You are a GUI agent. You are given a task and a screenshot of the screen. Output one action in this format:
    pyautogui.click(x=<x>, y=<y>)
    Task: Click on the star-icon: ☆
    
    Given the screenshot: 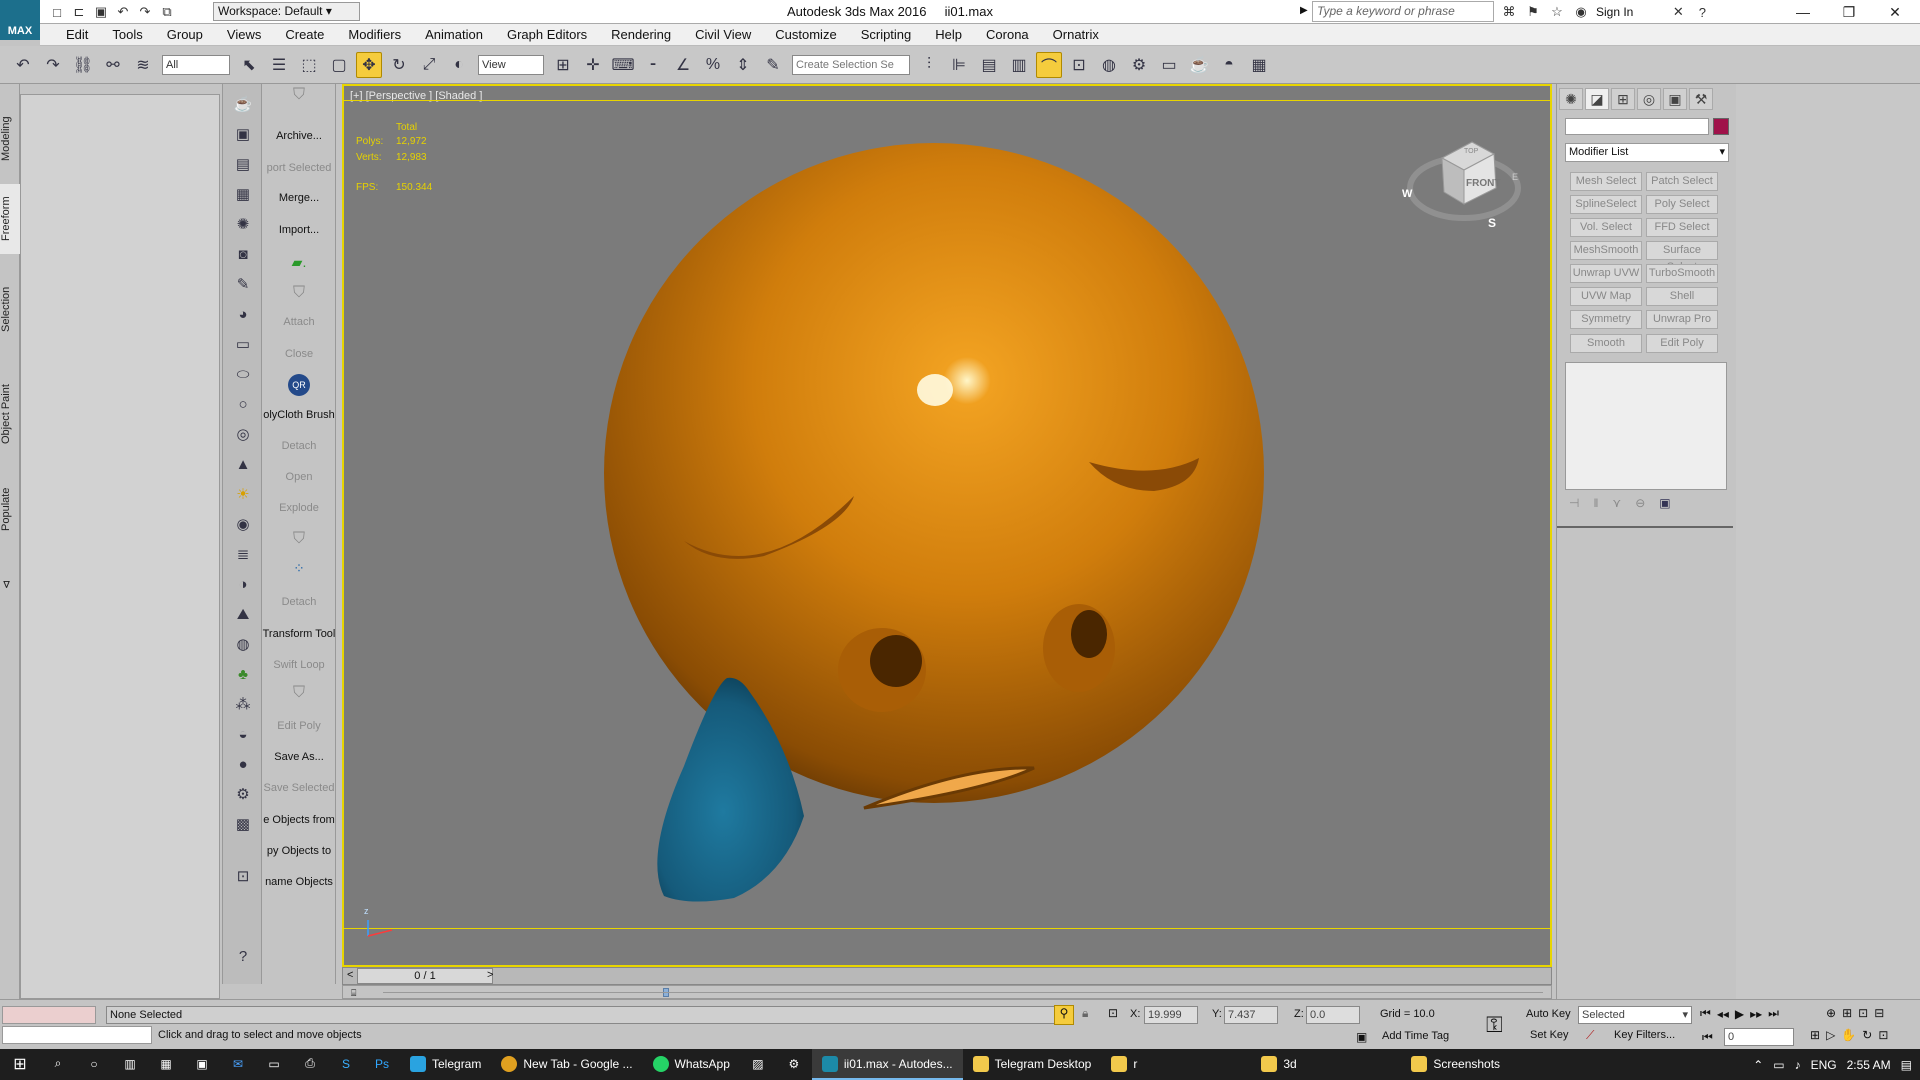 What is the action you would take?
    pyautogui.click(x=1557, y=12)
    